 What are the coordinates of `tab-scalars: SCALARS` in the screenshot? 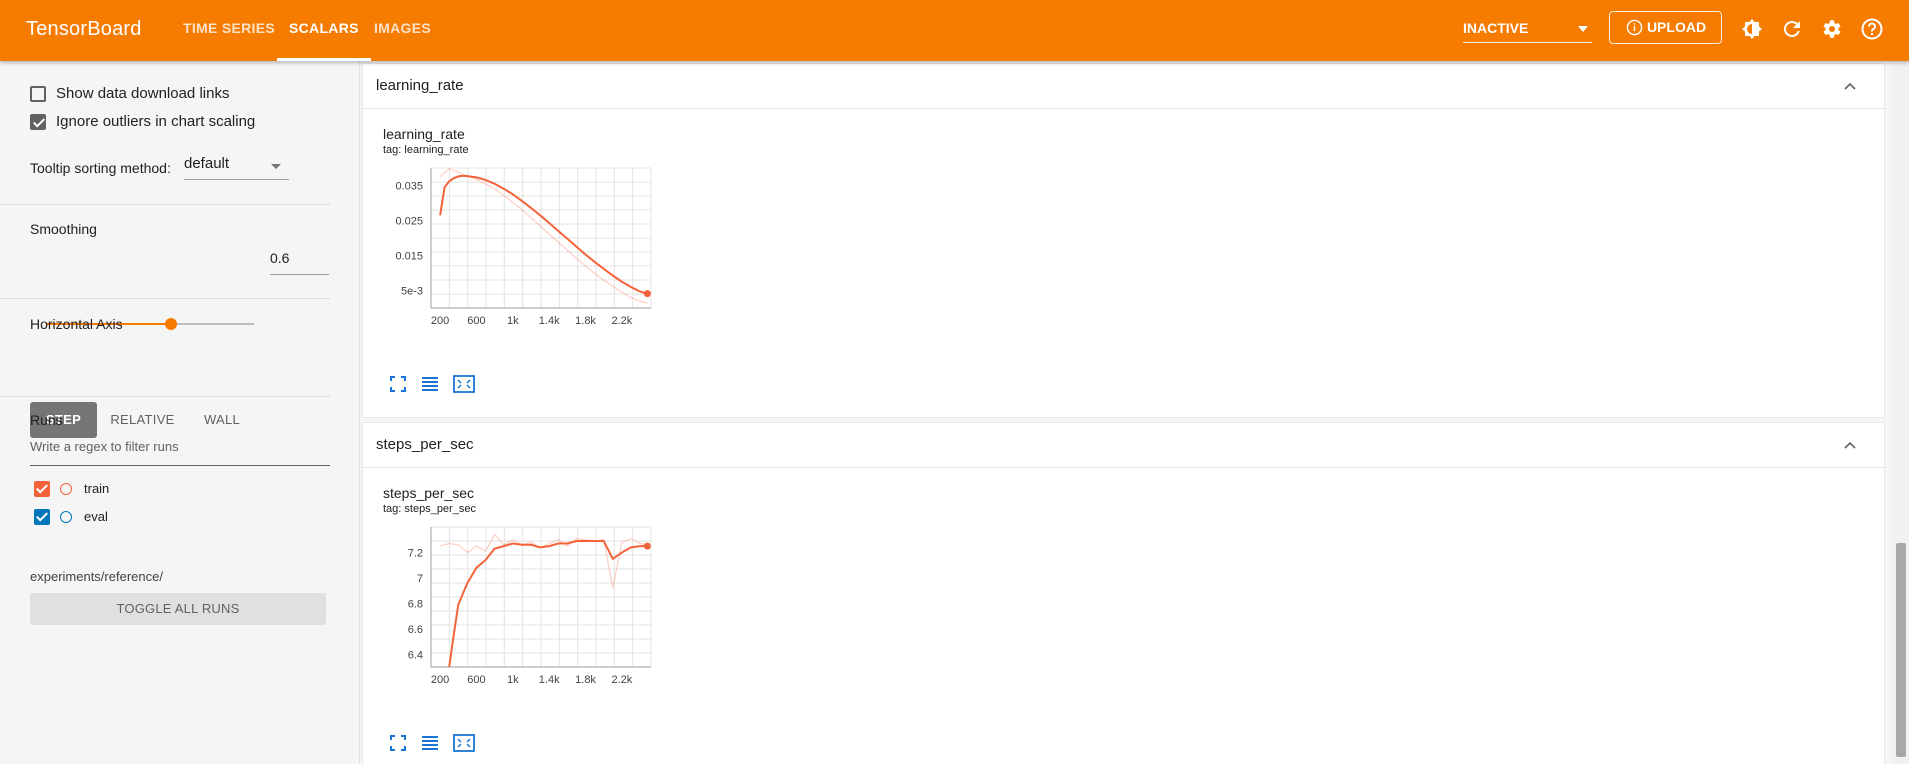 It's located at (324, 30).